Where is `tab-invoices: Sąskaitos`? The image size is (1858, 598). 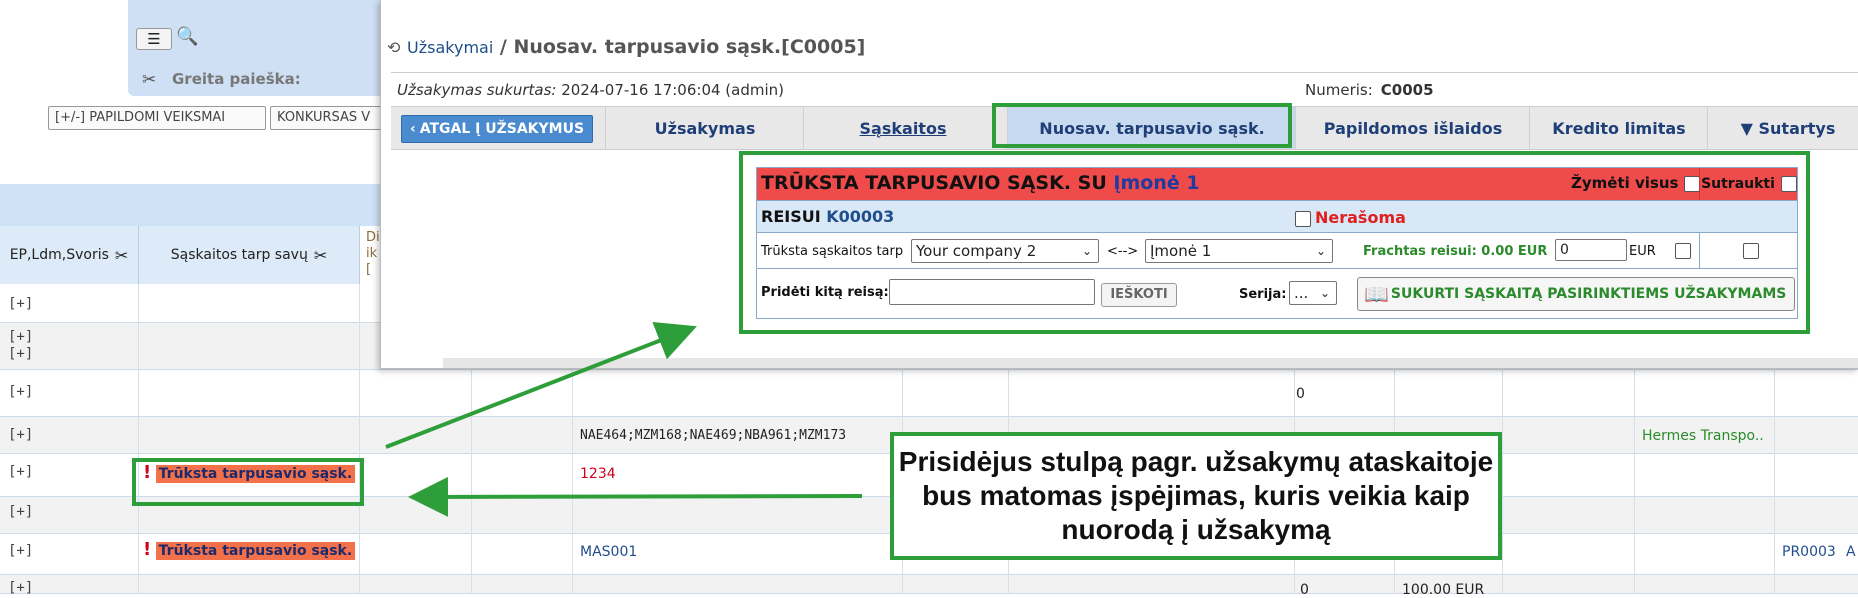
tab-invoices: Sąskaitos is located at coordinates (902, 128).